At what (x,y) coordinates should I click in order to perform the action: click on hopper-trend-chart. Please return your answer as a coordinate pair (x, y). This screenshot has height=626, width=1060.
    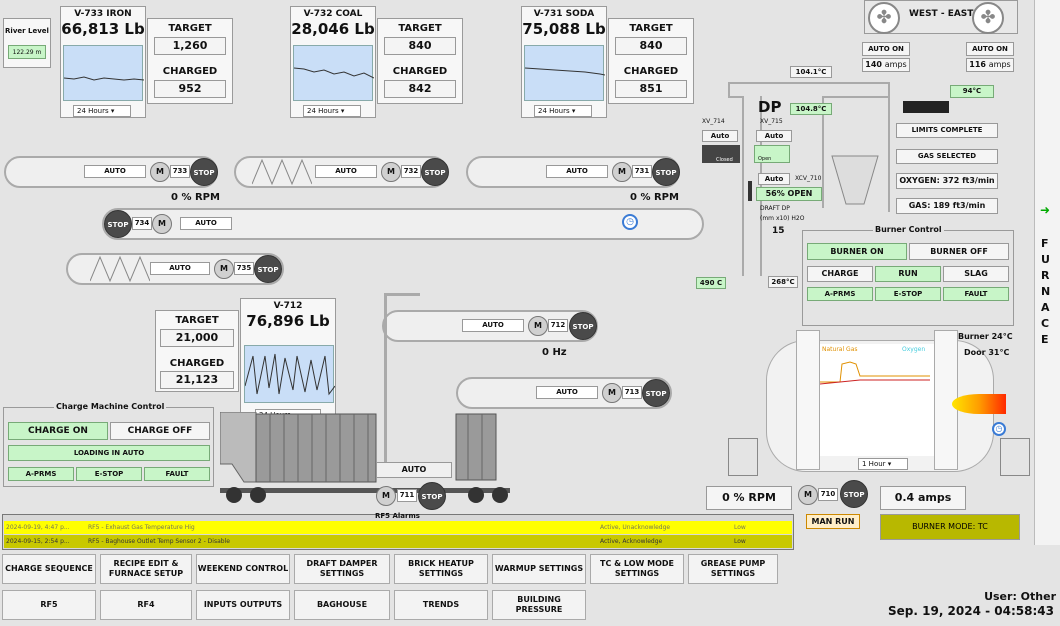
    Looking at the image, I should click on (565, 73).